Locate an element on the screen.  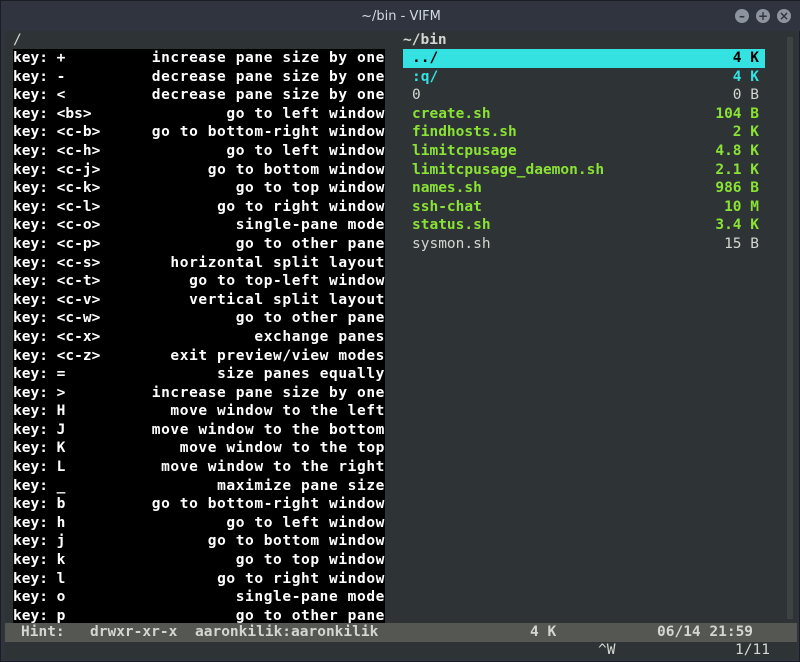
close-button: × is located at coordinates (784, 16).